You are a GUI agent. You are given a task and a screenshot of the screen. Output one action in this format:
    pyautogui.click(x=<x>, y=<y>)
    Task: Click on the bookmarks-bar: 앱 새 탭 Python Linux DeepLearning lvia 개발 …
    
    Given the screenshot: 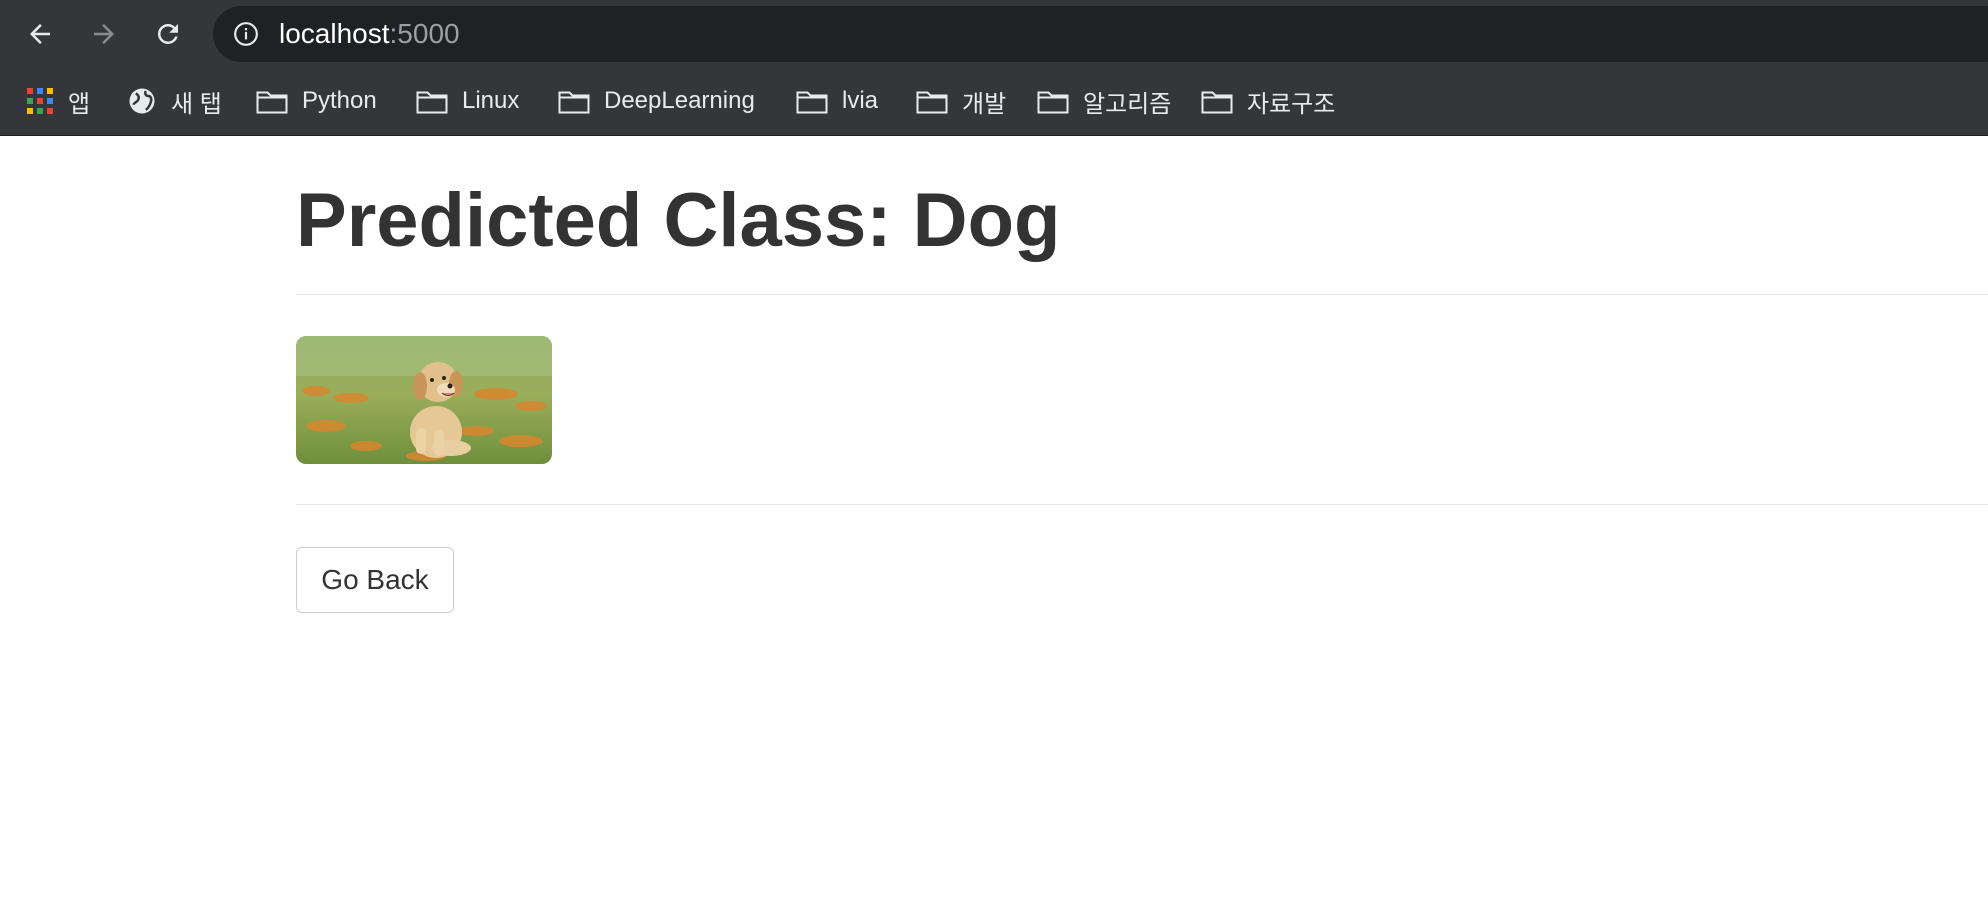 What is the action you would take?
    pyautogui.click(x=994, y=102)
    